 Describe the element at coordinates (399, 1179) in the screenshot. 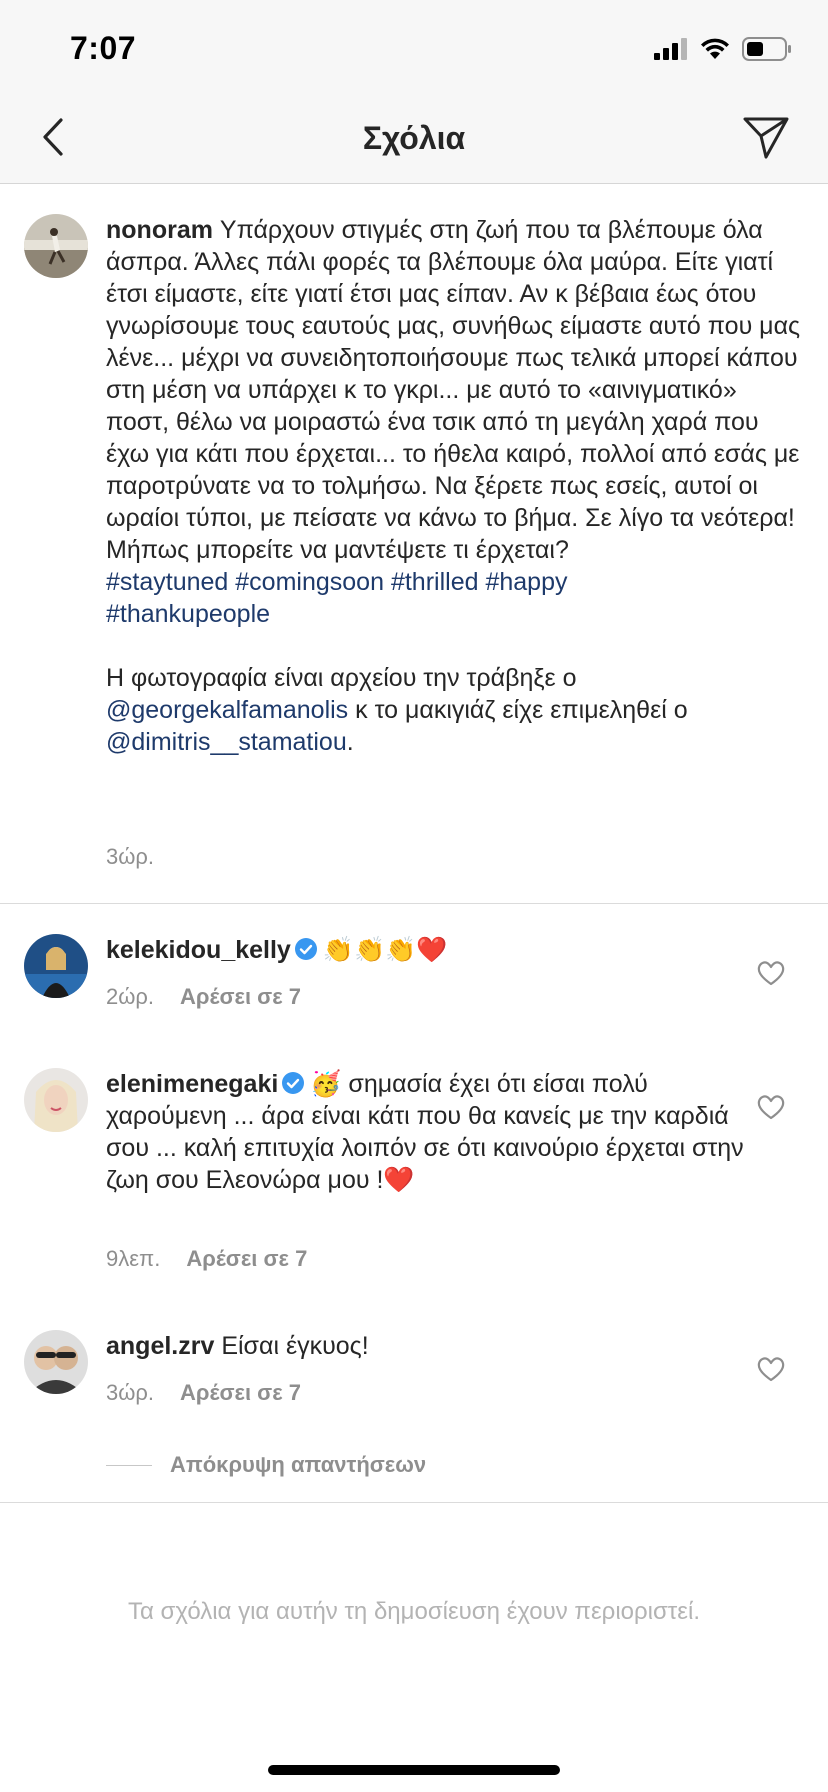

I see `red-heart-emoji: ❤️` at that location.